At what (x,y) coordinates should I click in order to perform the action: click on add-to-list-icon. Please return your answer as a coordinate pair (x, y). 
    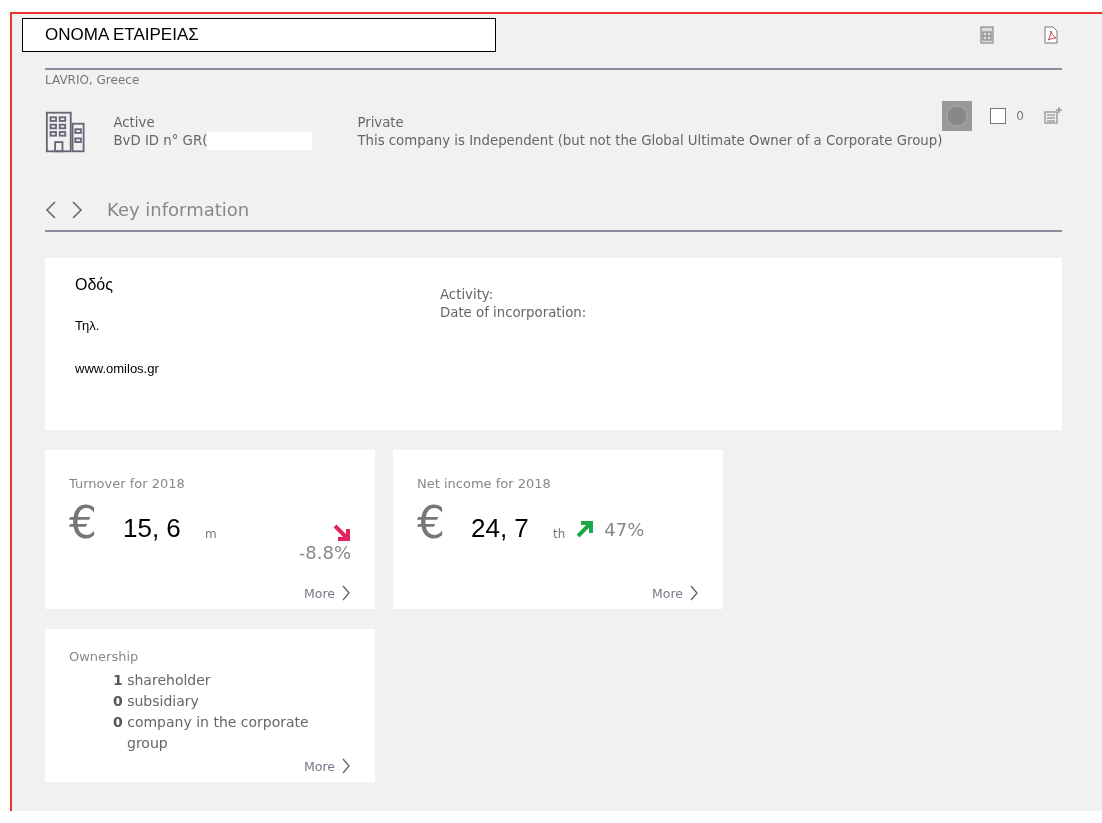
    Looking at the image, I should click on (1053, 116).